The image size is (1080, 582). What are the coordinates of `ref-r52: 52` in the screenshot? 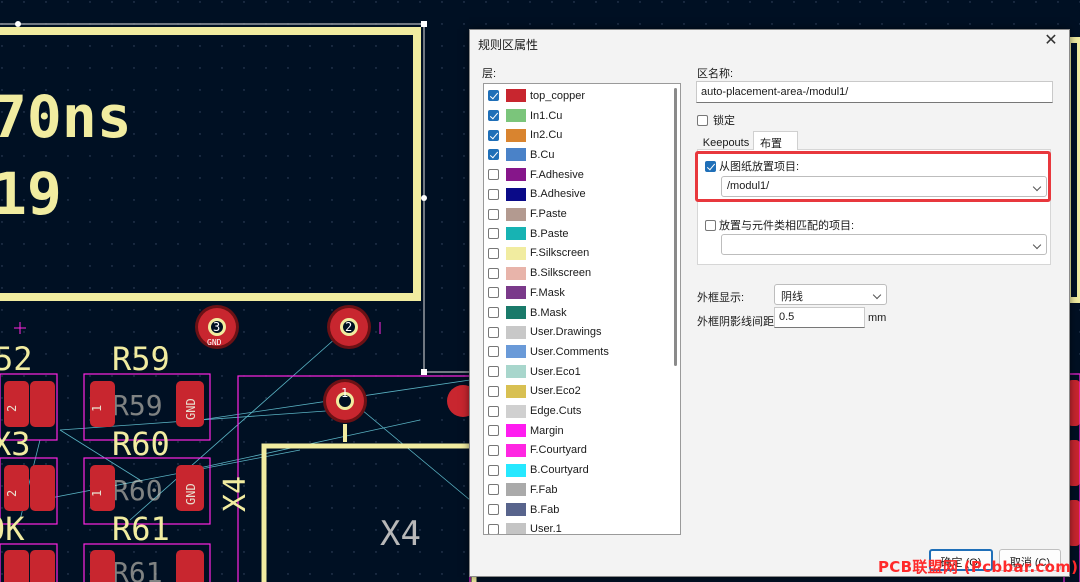 It's located at (16, 359).